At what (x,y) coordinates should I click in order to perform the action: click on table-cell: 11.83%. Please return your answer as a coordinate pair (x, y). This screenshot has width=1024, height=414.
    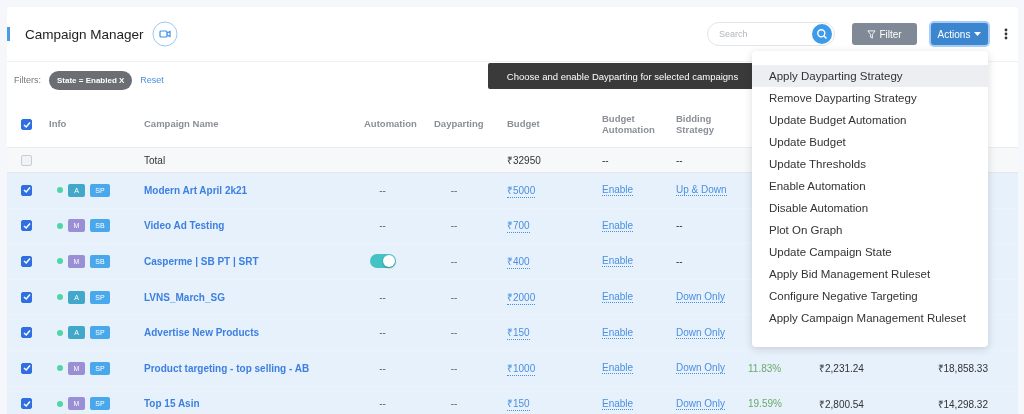
    Looking at the image, I should click on (765, 368).